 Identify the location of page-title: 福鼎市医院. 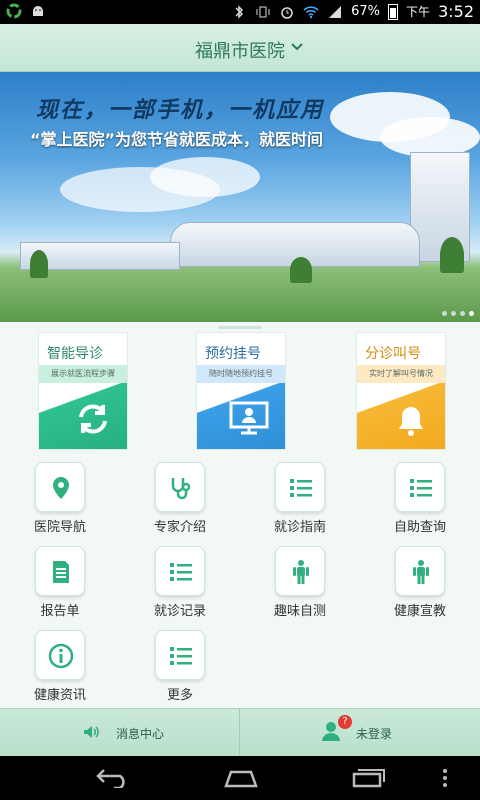
(240, 51).